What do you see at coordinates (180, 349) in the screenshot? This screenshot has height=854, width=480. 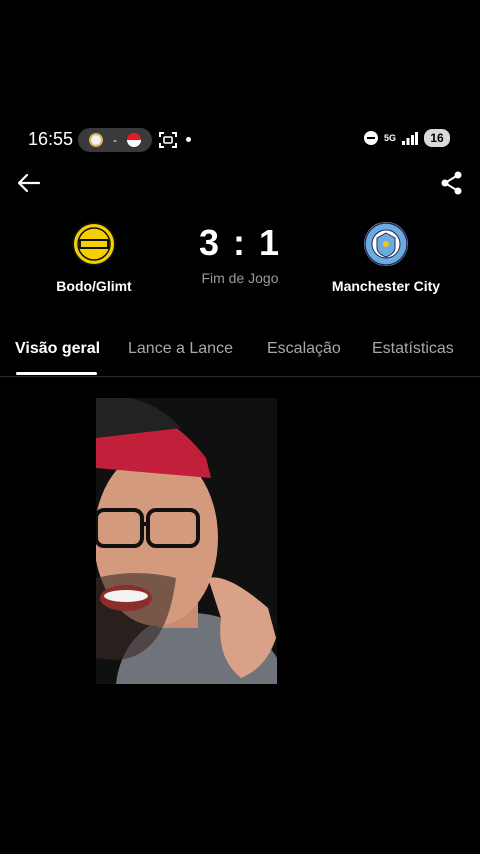 I see `tab-play-by-play: Lance a Lance` at bounding box center [180, 349].